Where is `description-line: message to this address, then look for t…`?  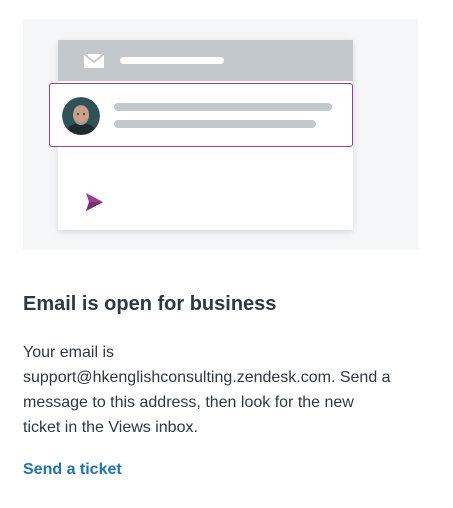
description-line: message to this address, then look for t… is located at coordinates (188, 402).